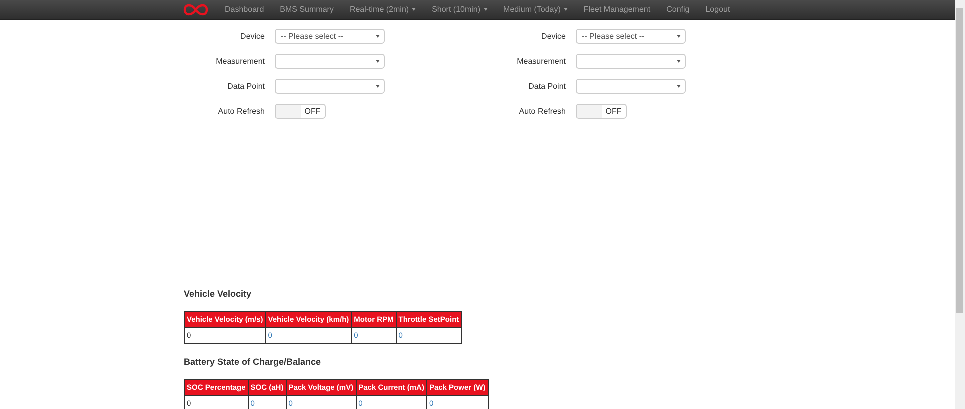  What do you see at coordinates (678, 9) in the screenshot?
I see `nav-link: Config` at bounding box center [678, 9].